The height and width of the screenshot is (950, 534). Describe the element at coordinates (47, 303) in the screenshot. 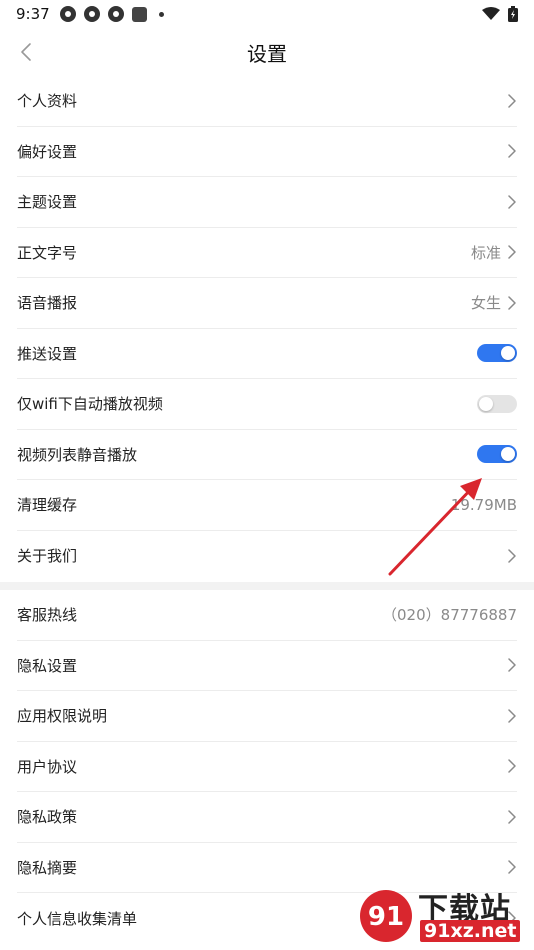

I see `settings-row-label: 语音播报` at that location.